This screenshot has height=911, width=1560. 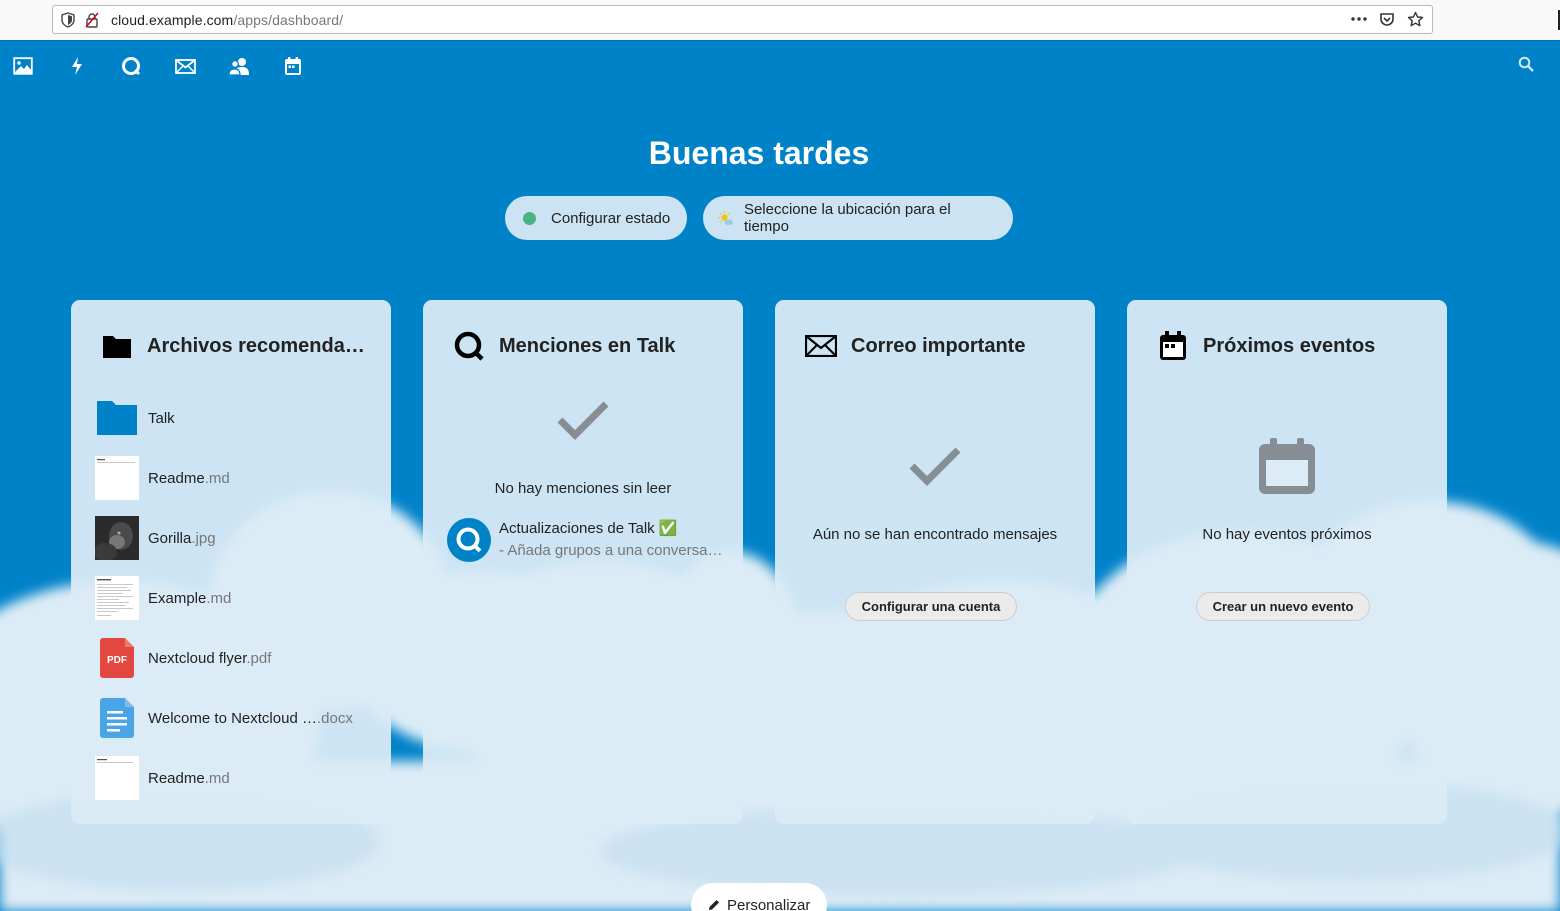 I want to click on bookmark-star-icon, so click(x=1415, y=19).